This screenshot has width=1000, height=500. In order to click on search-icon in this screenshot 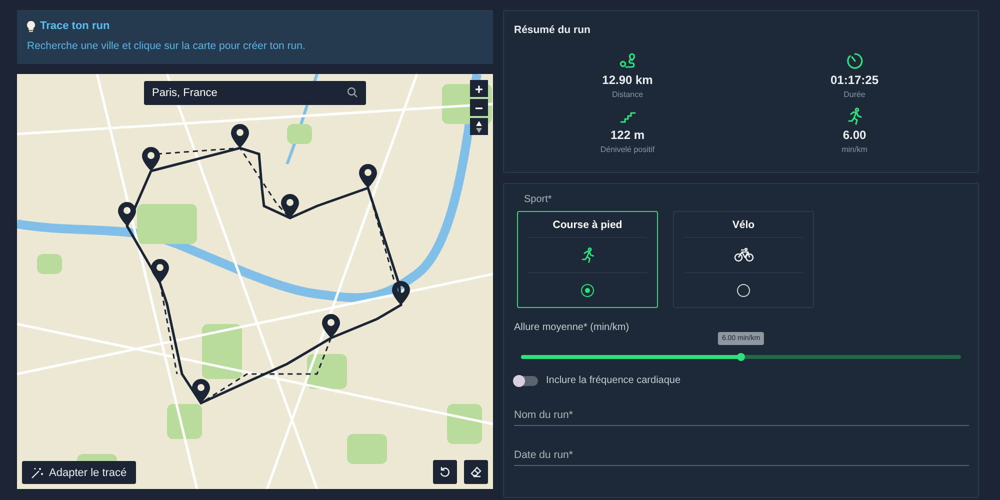, I will do `click(352, 92)`.